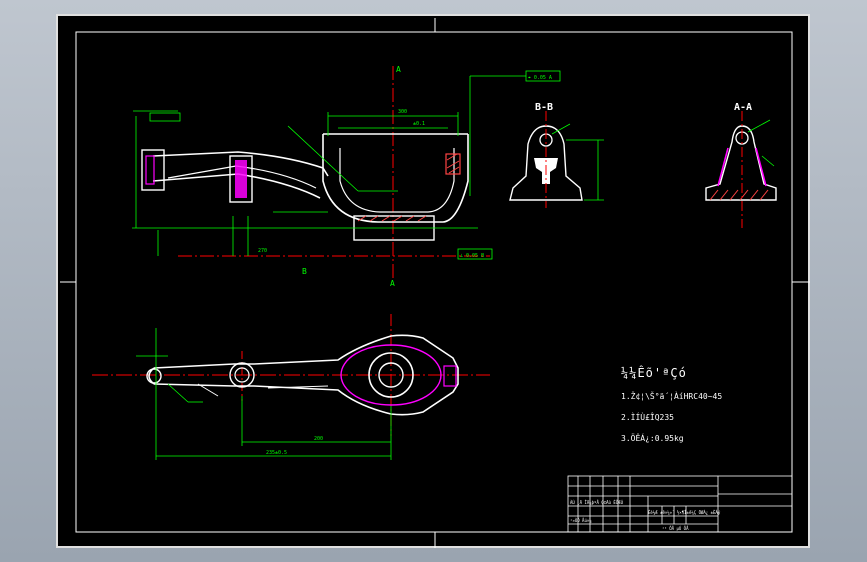 This screenshot has width=867, height=562. Describe the element at coordinates (684, 513) in the screenshot. I see `title-block-row2: Éè¼Æ ±ê×¼»¯ ½×¶Î±ê¼Ç ÖØÁ¿ ±ÈÀý` at that location.